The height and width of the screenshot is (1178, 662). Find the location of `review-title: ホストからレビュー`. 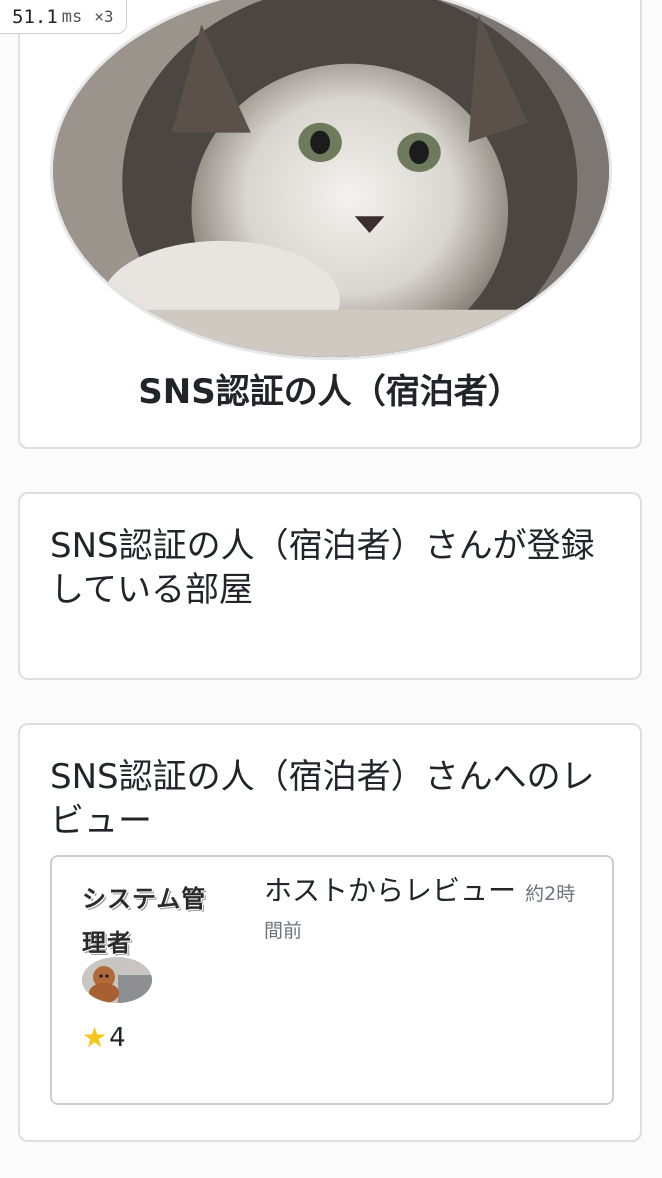

review-title: ホストからレビュー is located at coordinates (390, 890).